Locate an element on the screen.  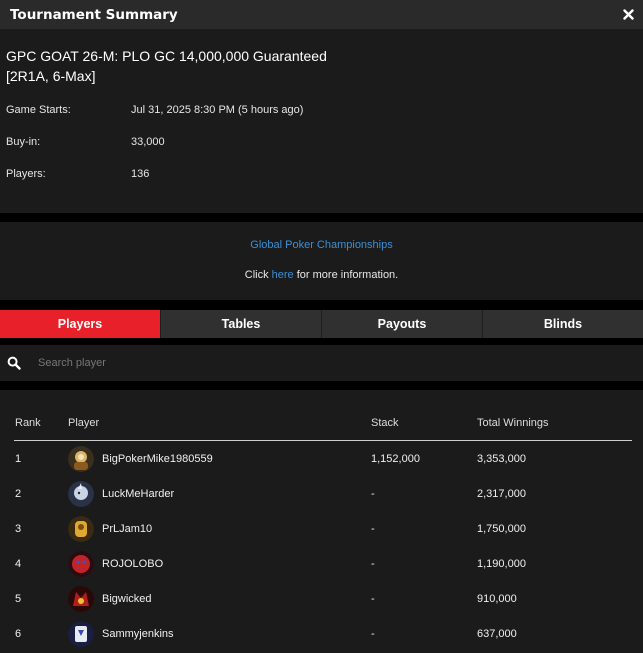
tab-blinds: Blinds is located at coordinates (563, 324).